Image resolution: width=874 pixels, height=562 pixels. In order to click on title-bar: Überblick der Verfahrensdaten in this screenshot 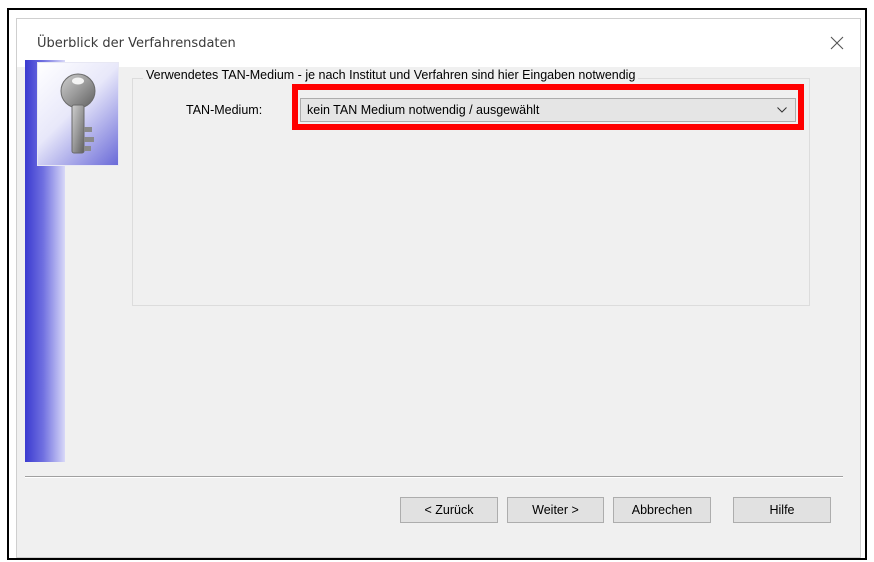, I will do `click(438, 43)`.